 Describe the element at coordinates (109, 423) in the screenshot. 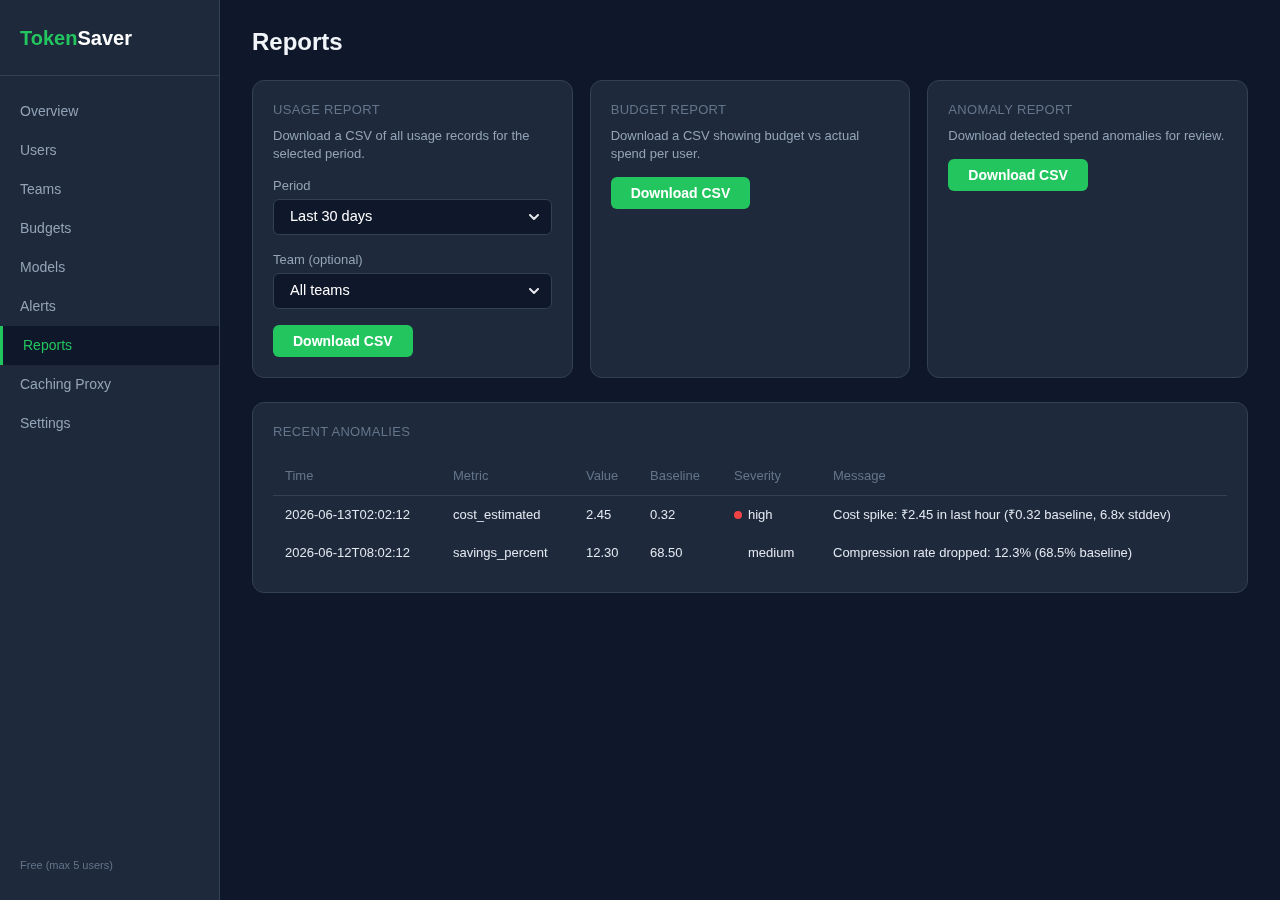

I see `nav-item: Settings` at that location.